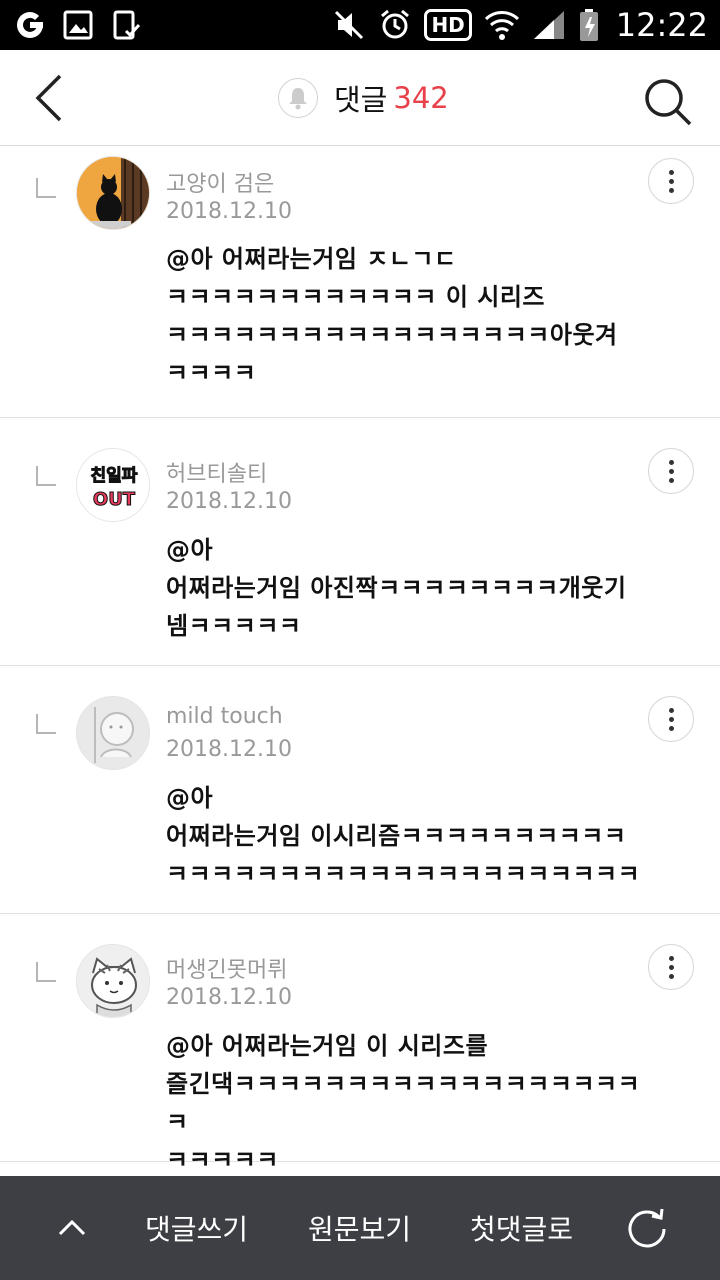  What do you see at coordinates (661, 25) in the screenshot?
I see `clock: 12:22` at bounding box center [661, 25].